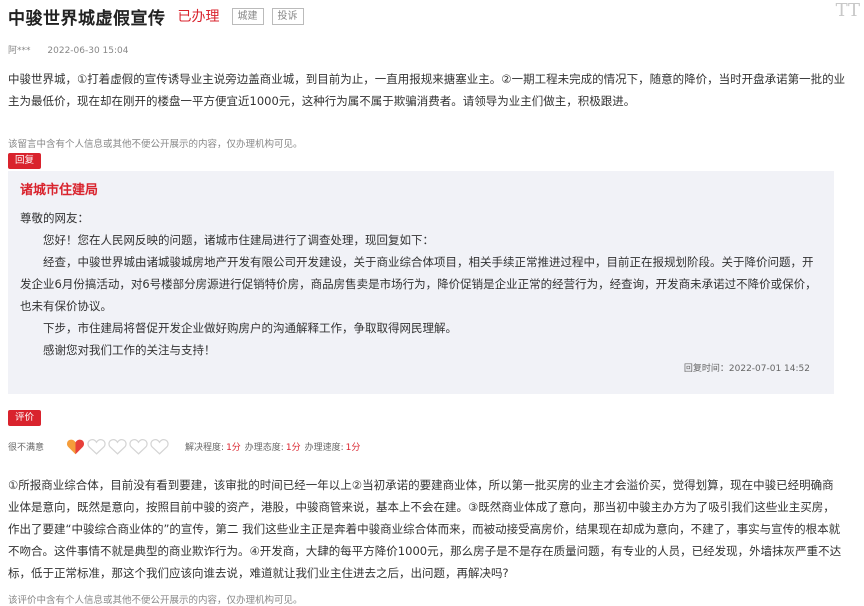 The width and height of the screenshot is (864, 606). I want to click on message-privacy-notice: 该留言中含有个人信息或其他不便公开展示的内容，仅办理机构可见。, so click(155, 144).